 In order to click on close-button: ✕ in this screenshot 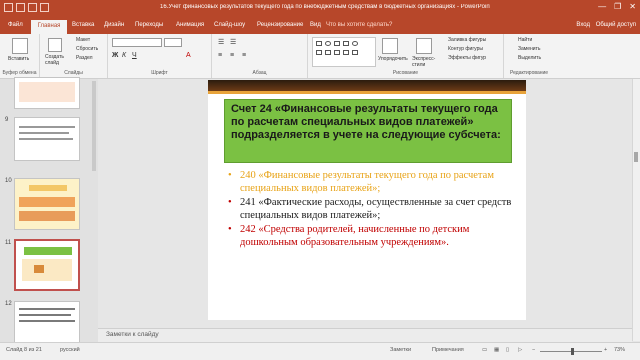, I will do `click(632, 6)`.